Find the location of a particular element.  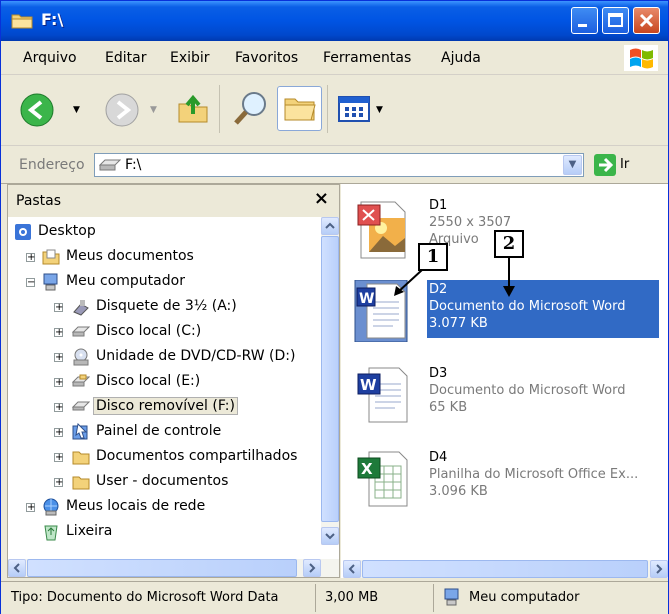

close-icon is located at coordinates (646, 20).